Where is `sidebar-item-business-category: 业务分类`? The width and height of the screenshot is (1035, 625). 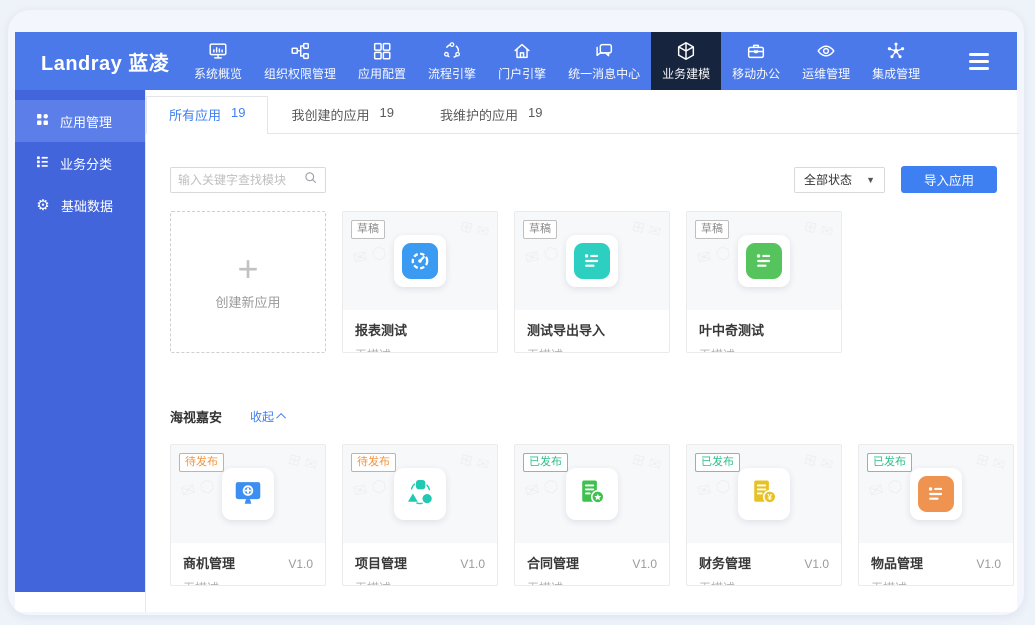
sidebar-item-business-category: 业务分类 is located at coordinates (80, 163).